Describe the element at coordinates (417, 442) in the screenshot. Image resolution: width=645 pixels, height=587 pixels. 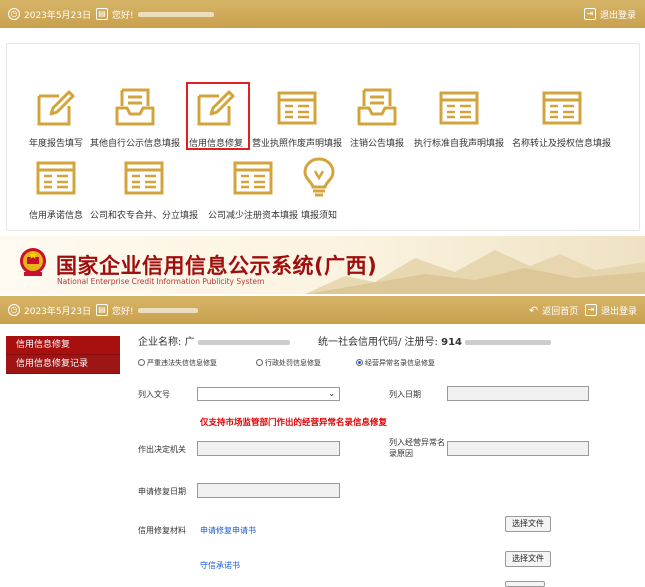
I see `reason-label-line1: 列入经营异常名` at that location.